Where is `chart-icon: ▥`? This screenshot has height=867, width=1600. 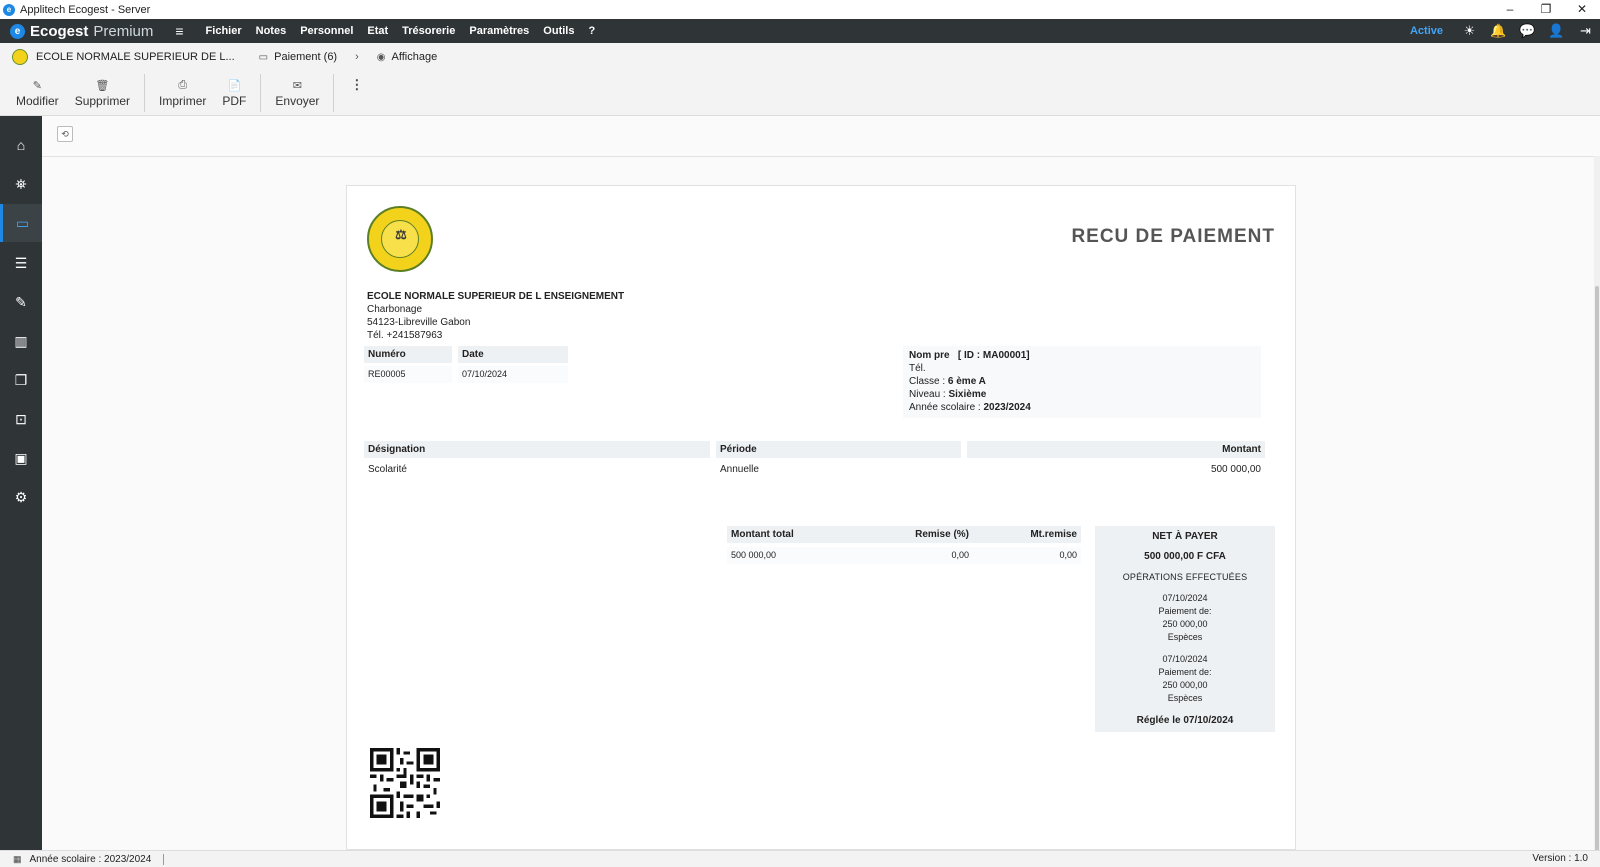 chart-icon: ▥ is located at coordinates (21, 340).